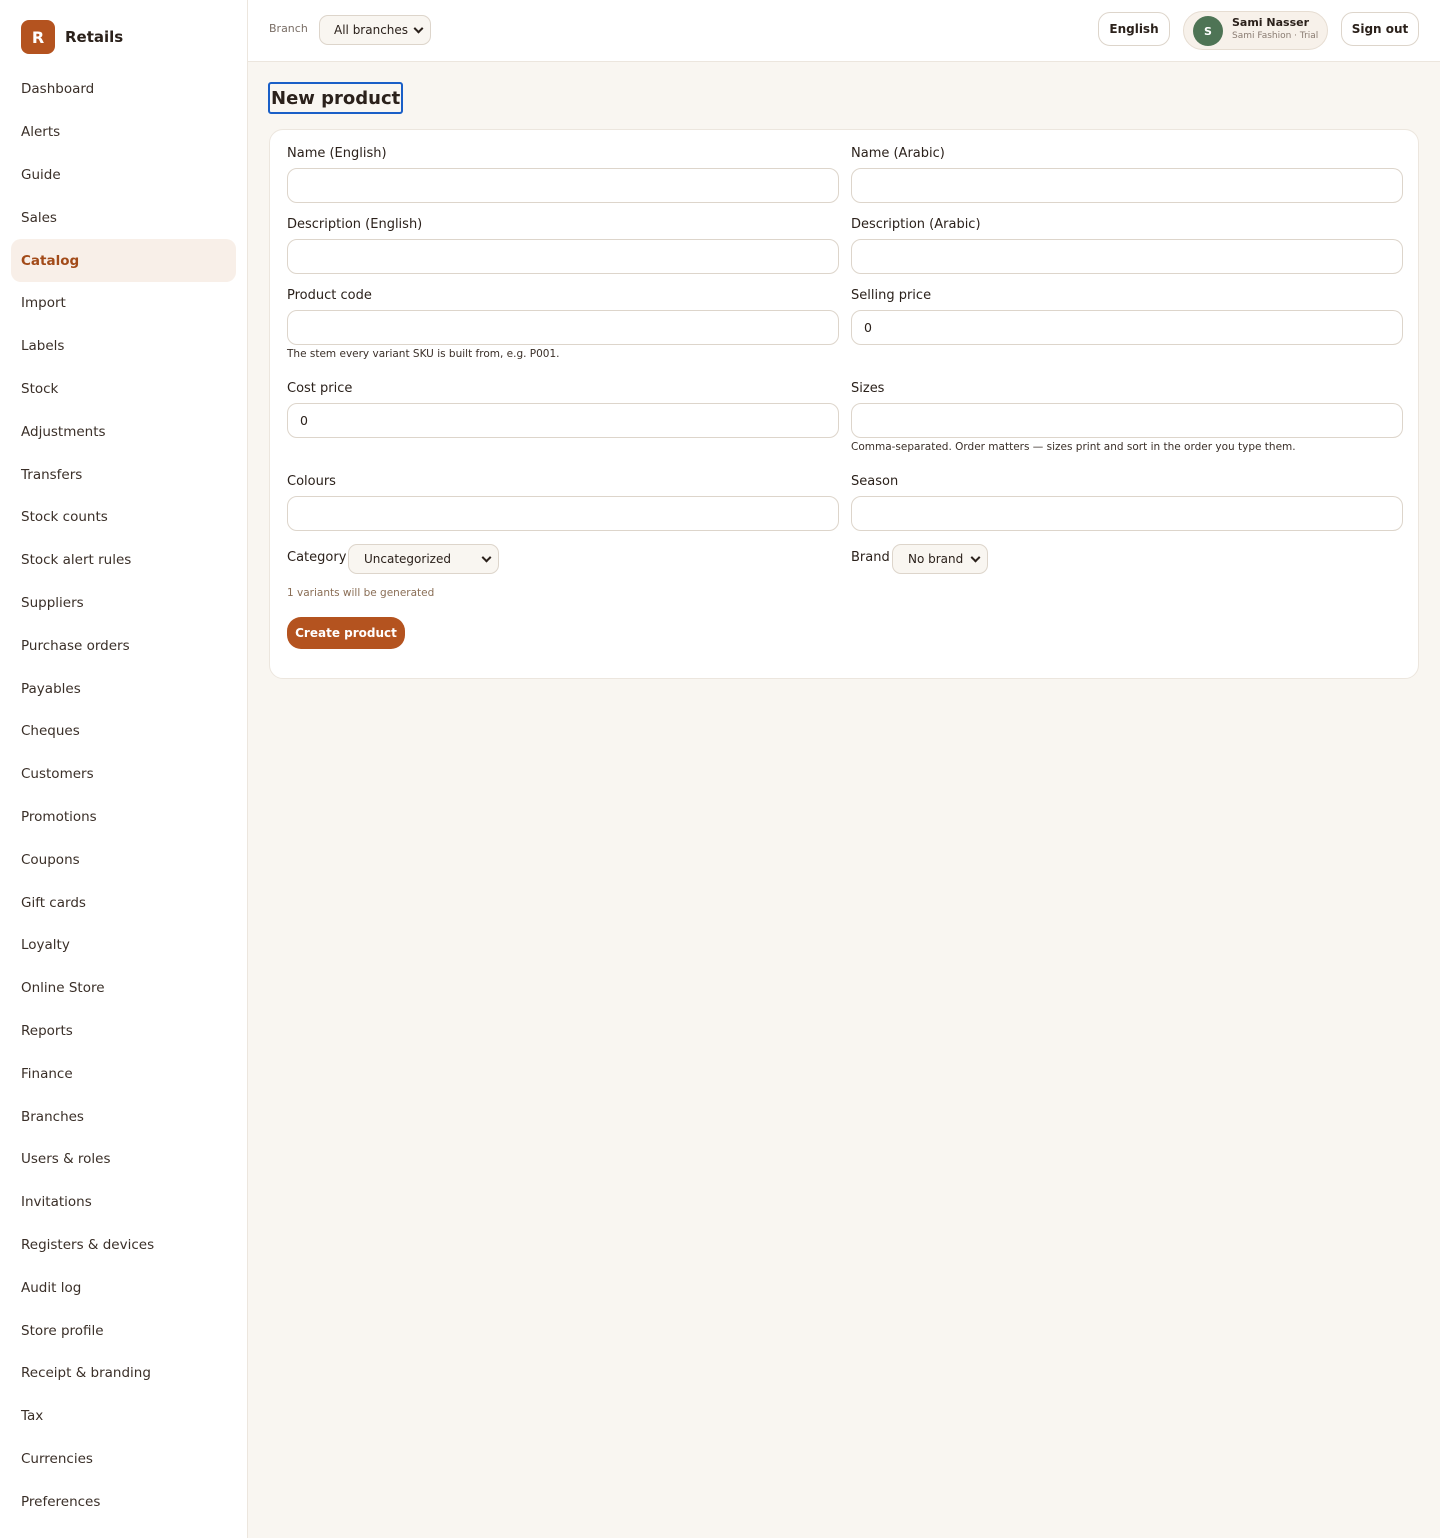  Describe the element at coordinates (123, 817) in the screenshot. I see `sidebar-item-promotions: Promotions` at that location.